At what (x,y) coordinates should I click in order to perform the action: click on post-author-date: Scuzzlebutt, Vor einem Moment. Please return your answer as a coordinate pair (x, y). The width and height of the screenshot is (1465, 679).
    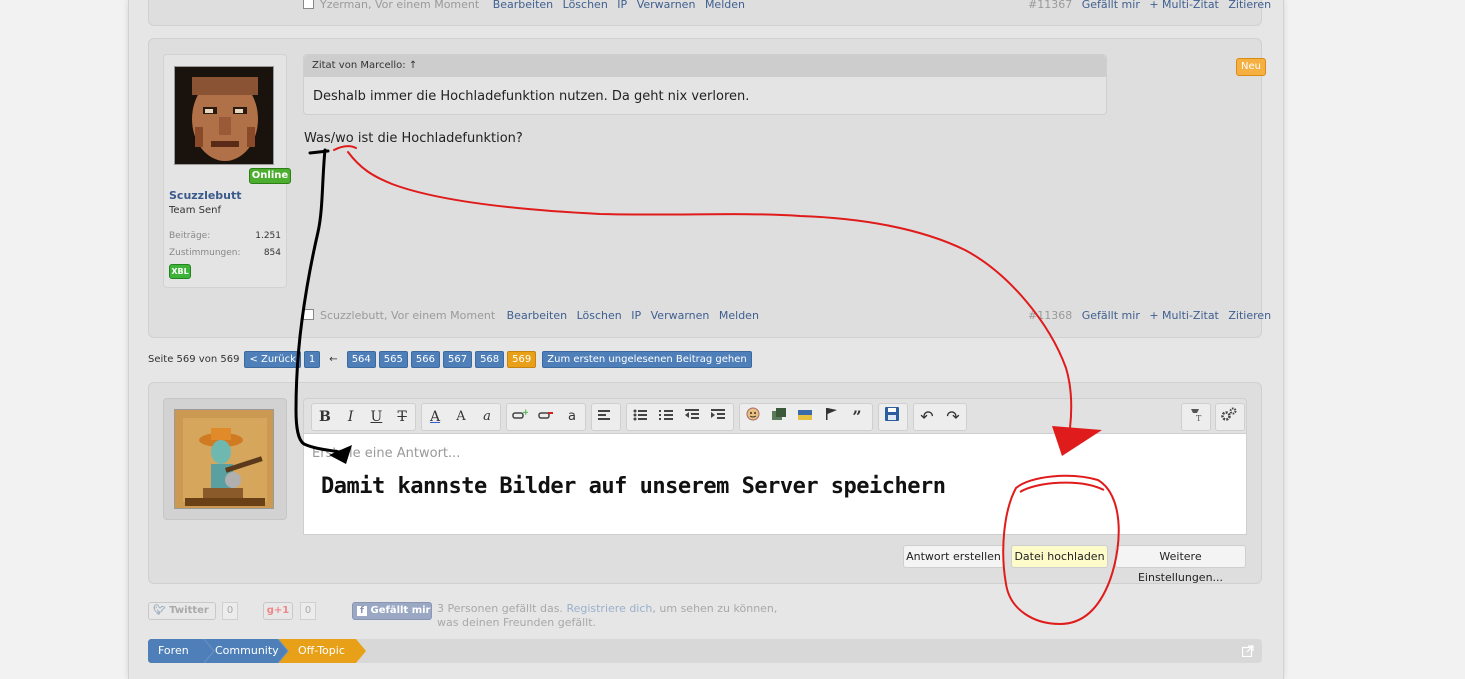
    Looking at the image, I should click on (407, 315).